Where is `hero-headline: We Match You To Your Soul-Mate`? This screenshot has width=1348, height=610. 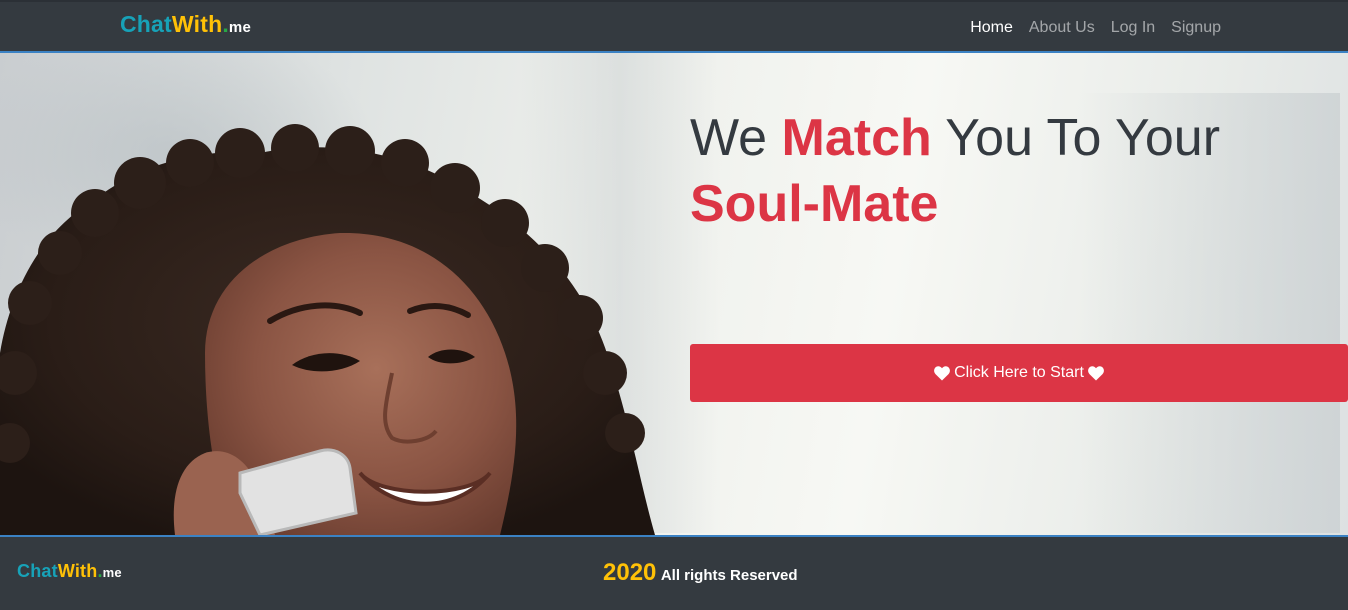 hero-headline: We Match You To Your Soul-Mate is located at coordinates (1010, 171).